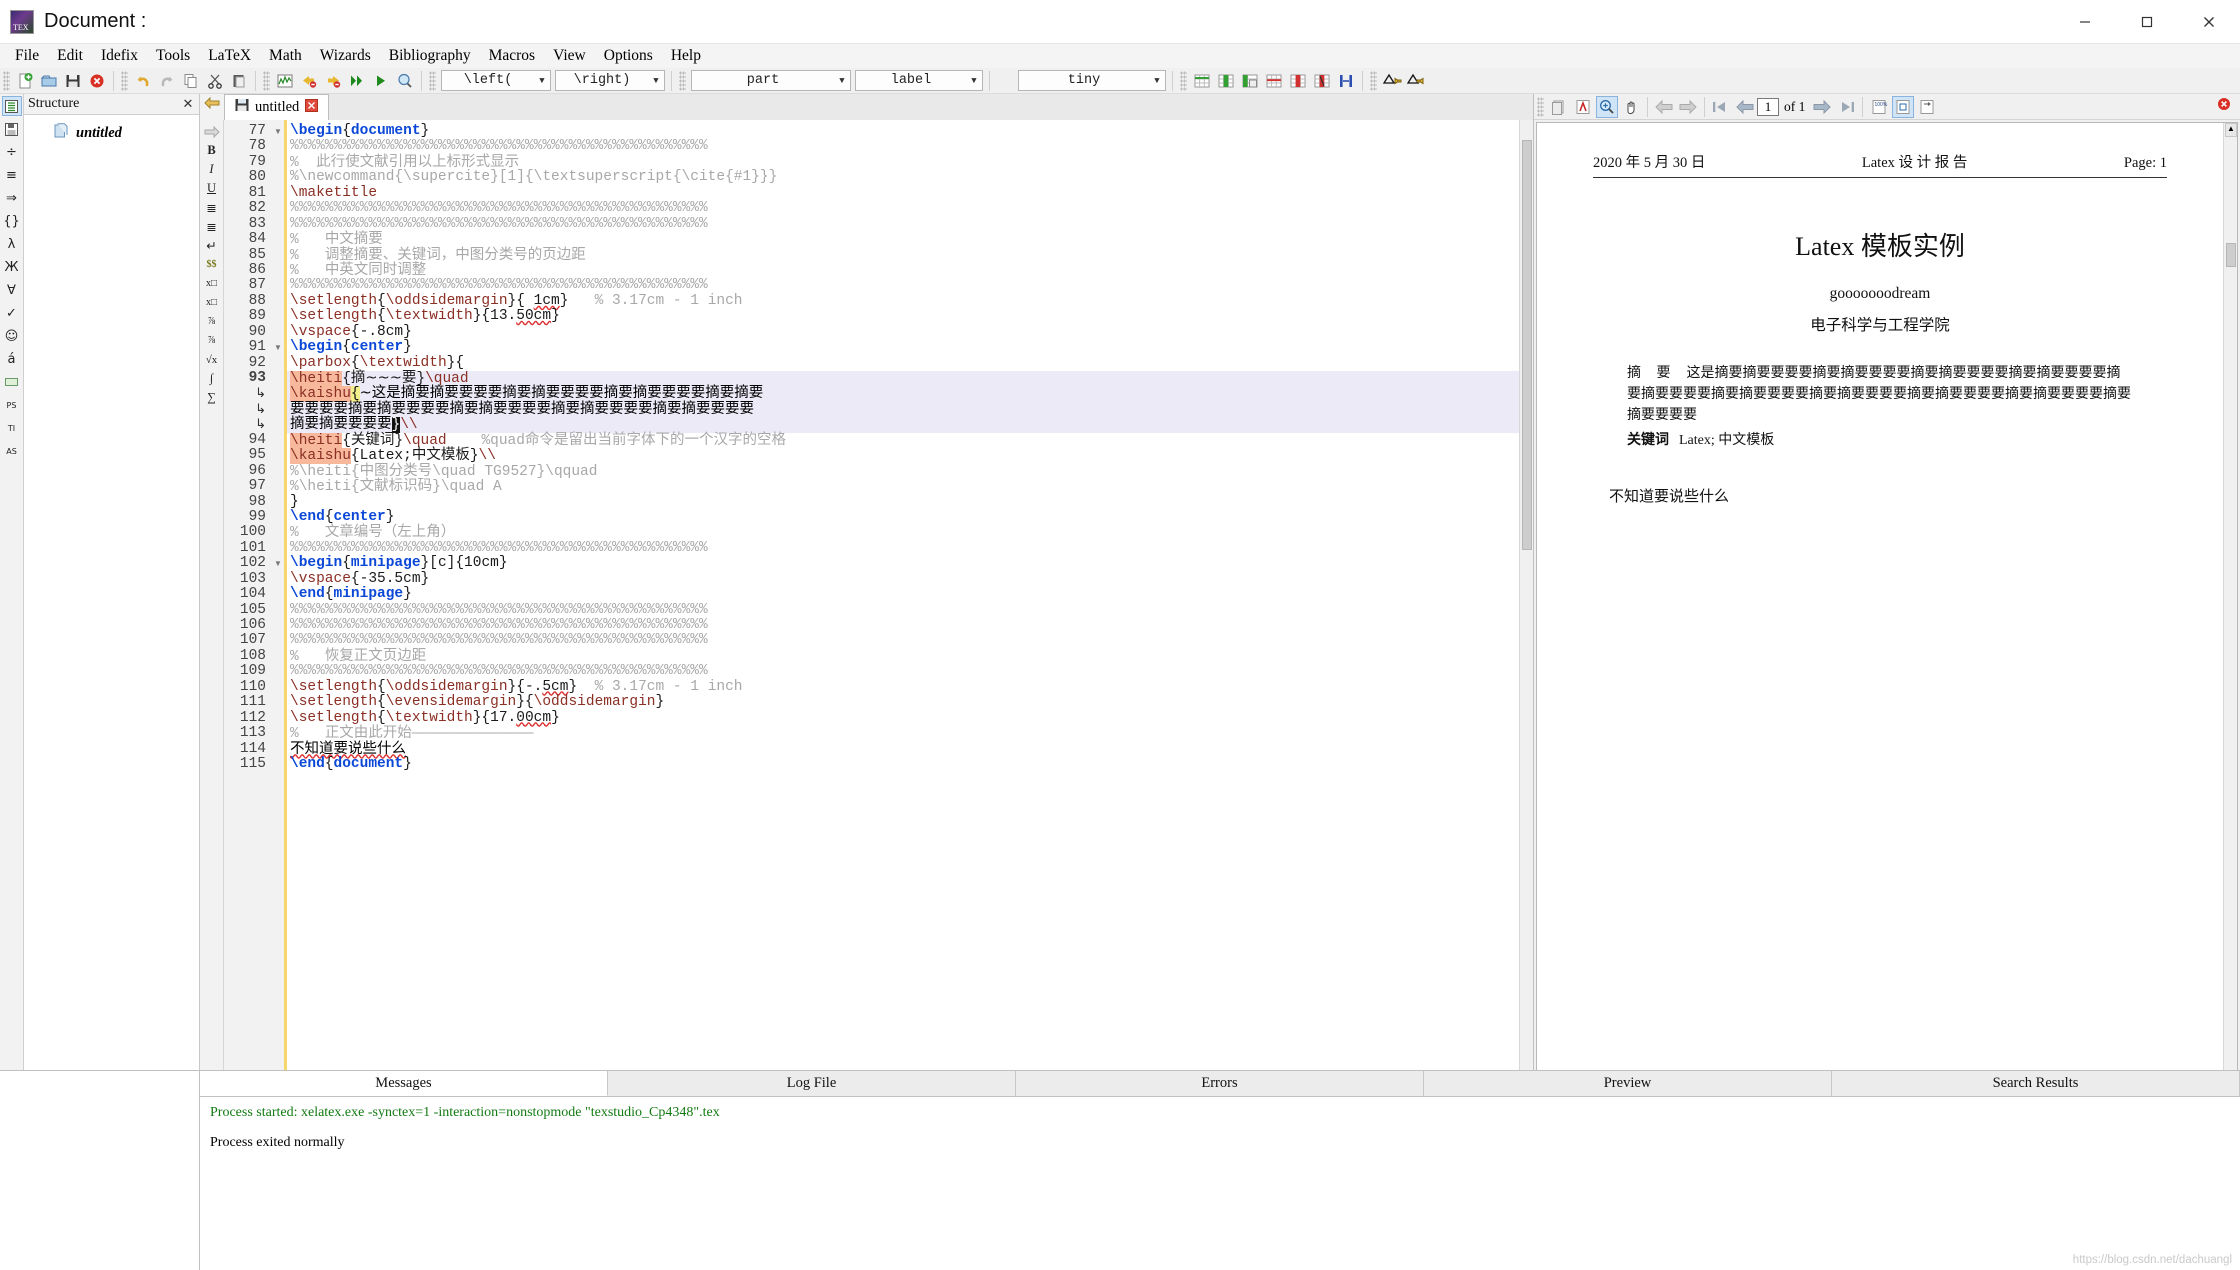 The height and width of the screenshot is (1270, 2240). Describe the element at coordinates (1745, 107) in the screenshot. I see `previous-page-icon` at that location.